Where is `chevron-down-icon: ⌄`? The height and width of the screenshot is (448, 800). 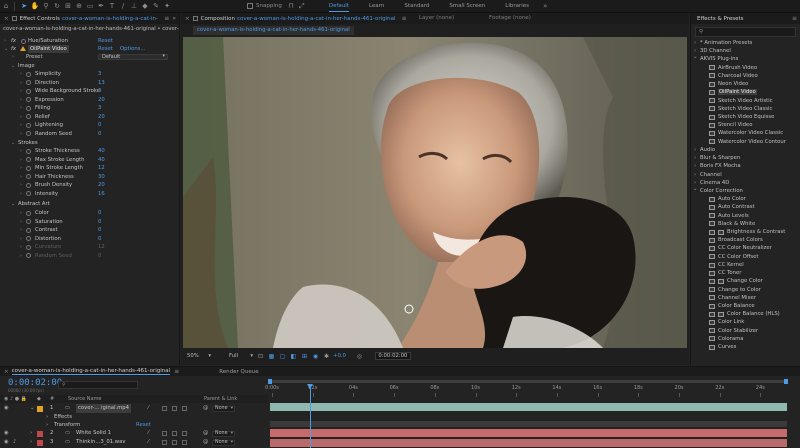
chevron-down-icon: ⌄ is located at coordinates (13, 204).